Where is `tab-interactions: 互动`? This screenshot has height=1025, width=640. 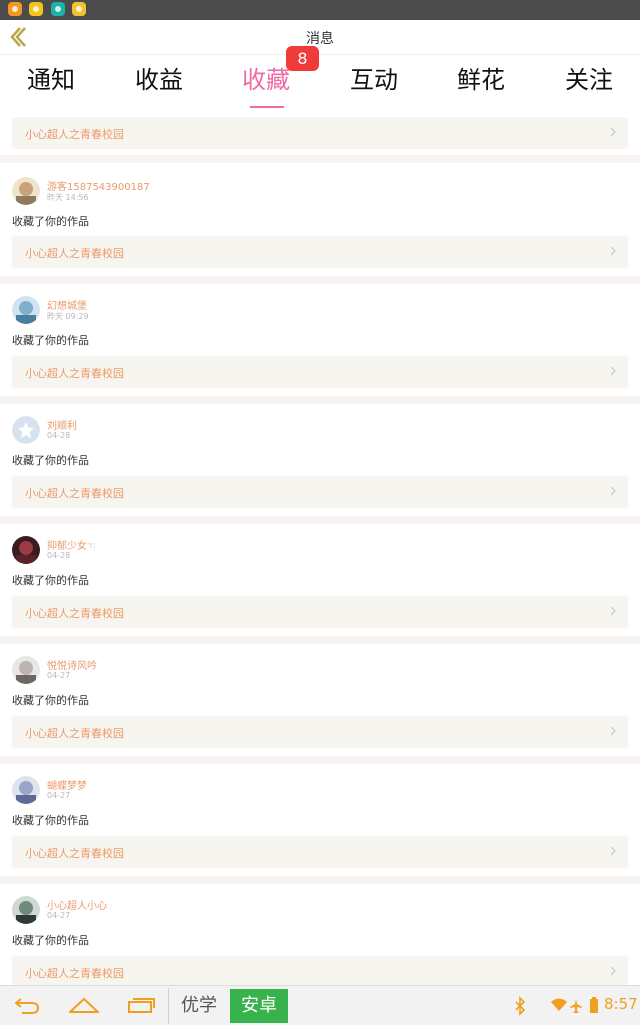 tab-interactions: 互动 is located at coordinates (374, 85).